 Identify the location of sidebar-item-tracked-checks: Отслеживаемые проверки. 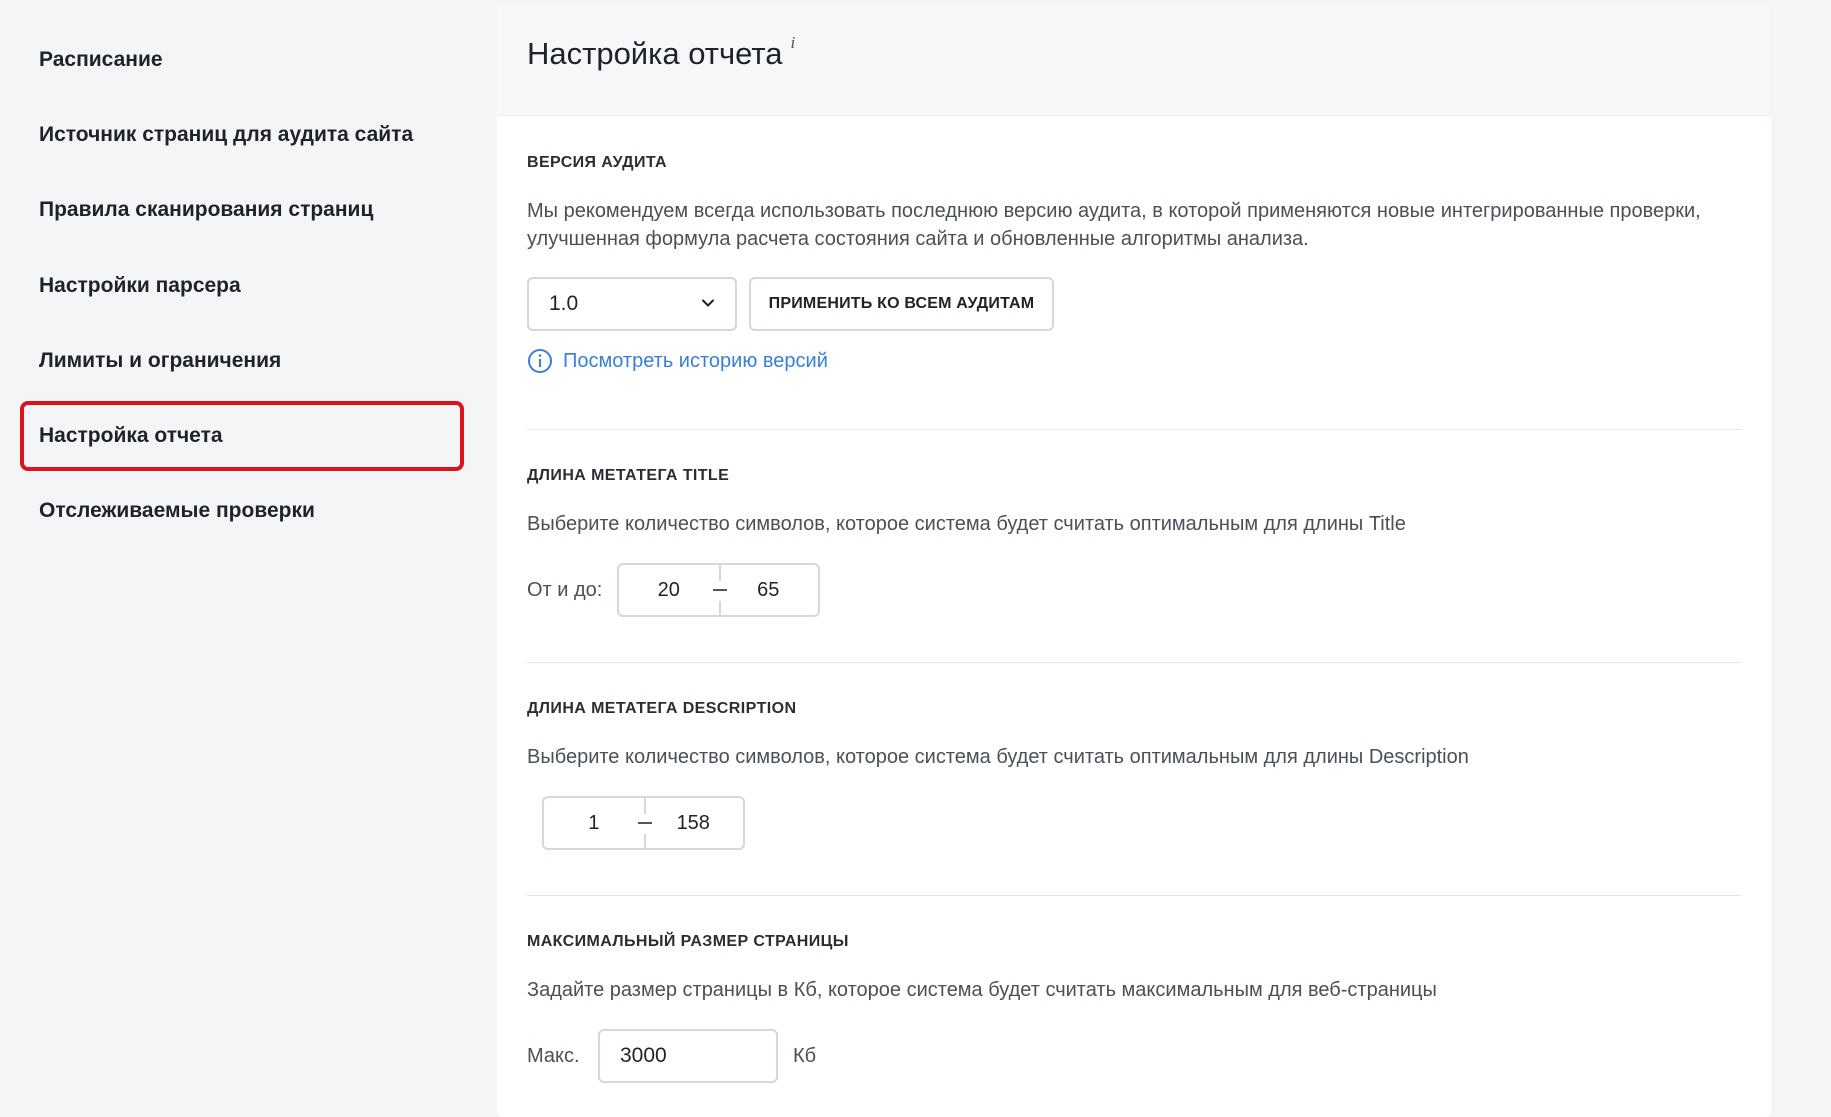
(242, 511).